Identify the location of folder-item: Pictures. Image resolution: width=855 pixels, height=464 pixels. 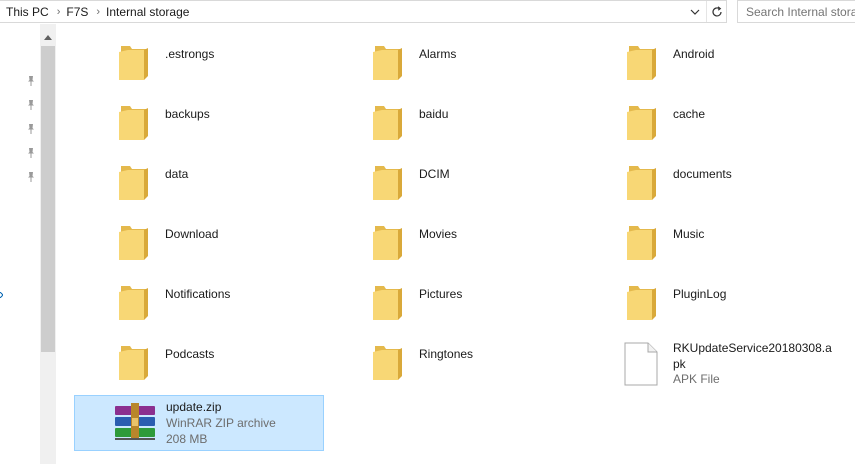
(435, 294).